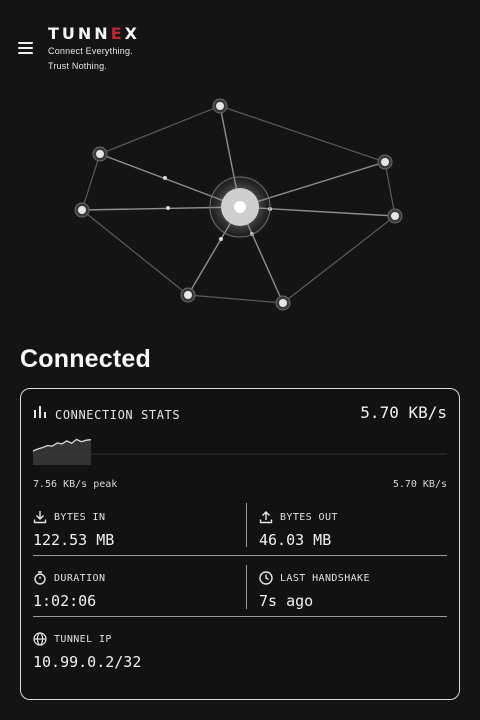  What do you see at coordinates (240, 415) in the screenshot?
I see `card-header: CONNECTION STATS 5.70 KB/s` at bounding box center [240, 415].